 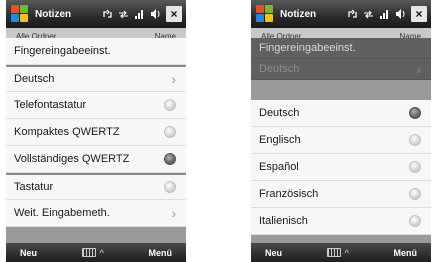 What do you see at coordinates (341, 194) in the screenshot?
I see `language-item-franzoesisch: Französisch` at bounding box center [341, 194].